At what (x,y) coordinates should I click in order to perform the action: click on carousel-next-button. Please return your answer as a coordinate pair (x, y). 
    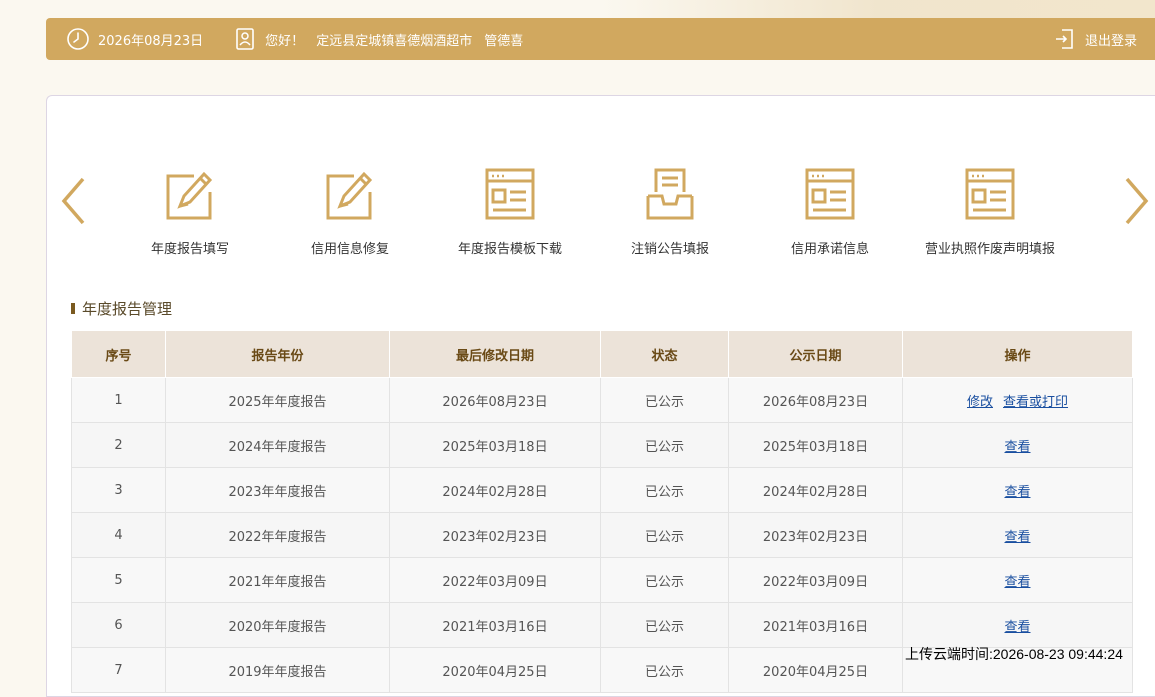
    Looking at the image, I should click on (1136, 201).